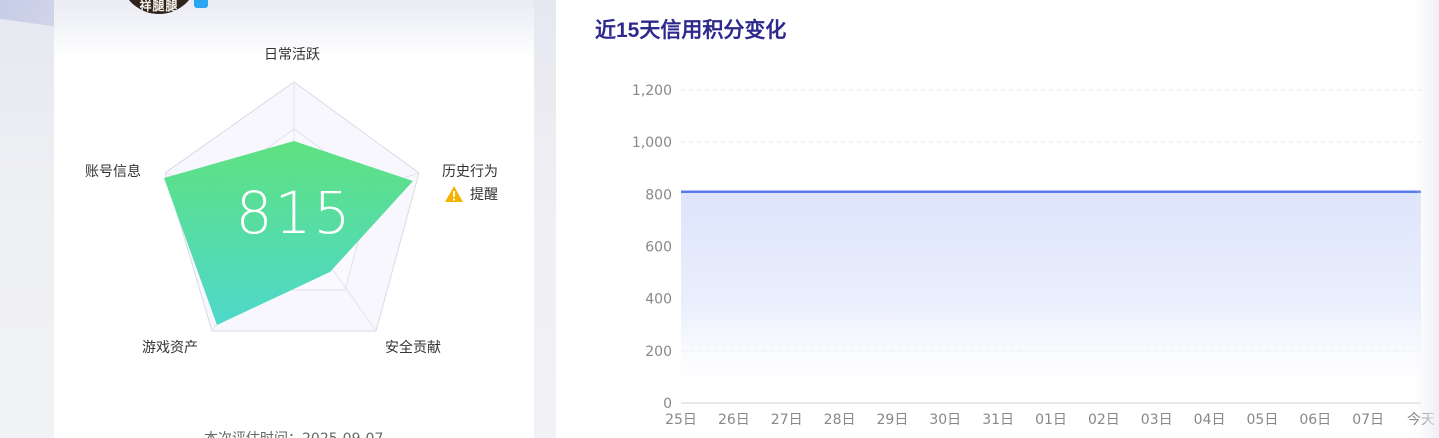 The image size is (1439, 438). Describe the element at coordinates (292, 55) in the screenshot. I see `radar-label-daily: 日常活跃` at that location.